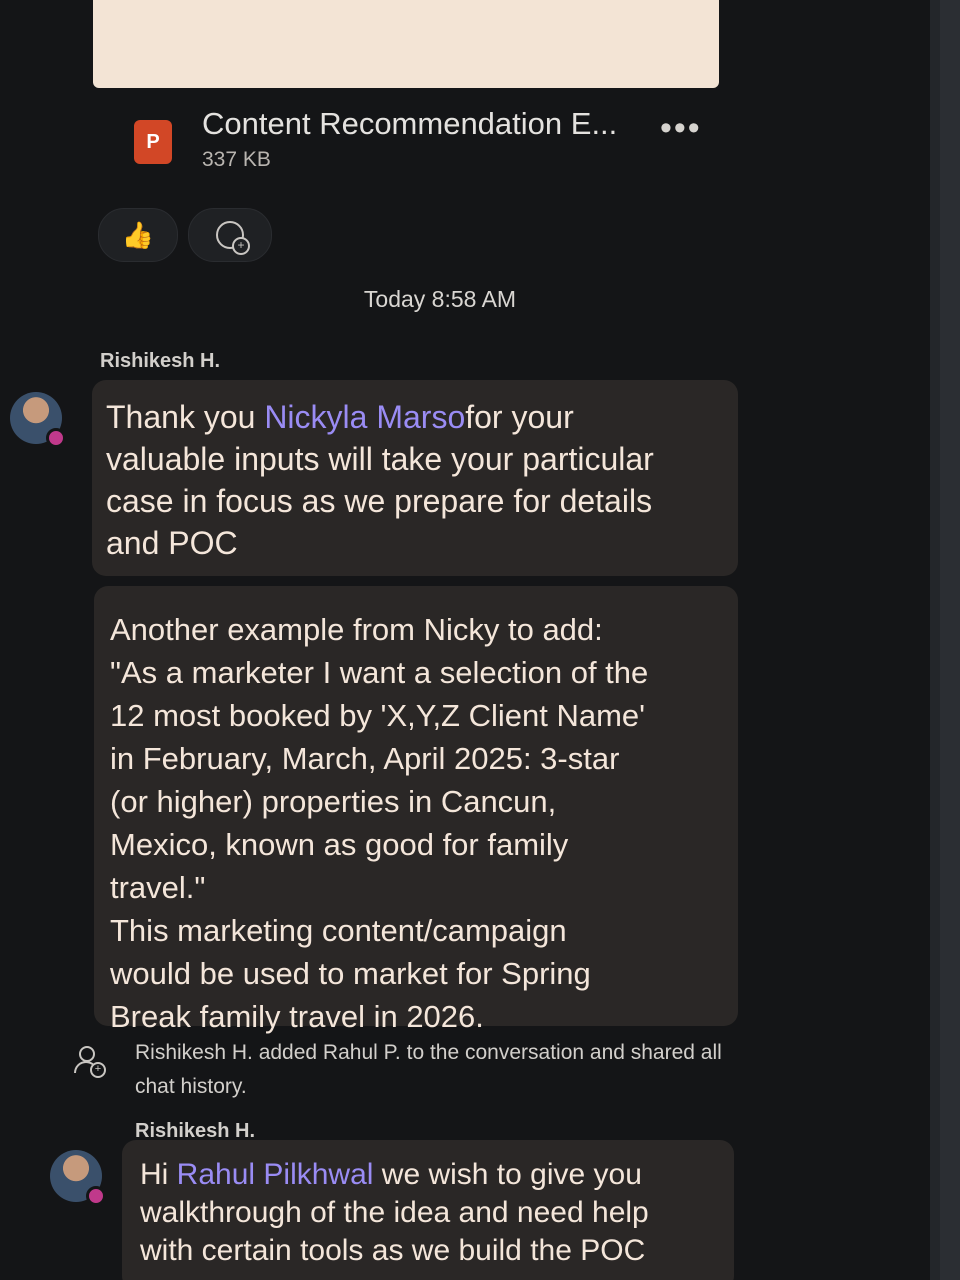  I want to click on message-line: in February, March, April 2025: 3-star, so click(365, 758).